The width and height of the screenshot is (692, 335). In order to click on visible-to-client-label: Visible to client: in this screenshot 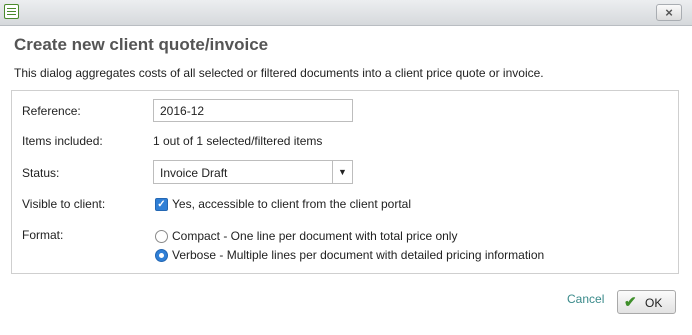, I will do `click(64, 204)`.